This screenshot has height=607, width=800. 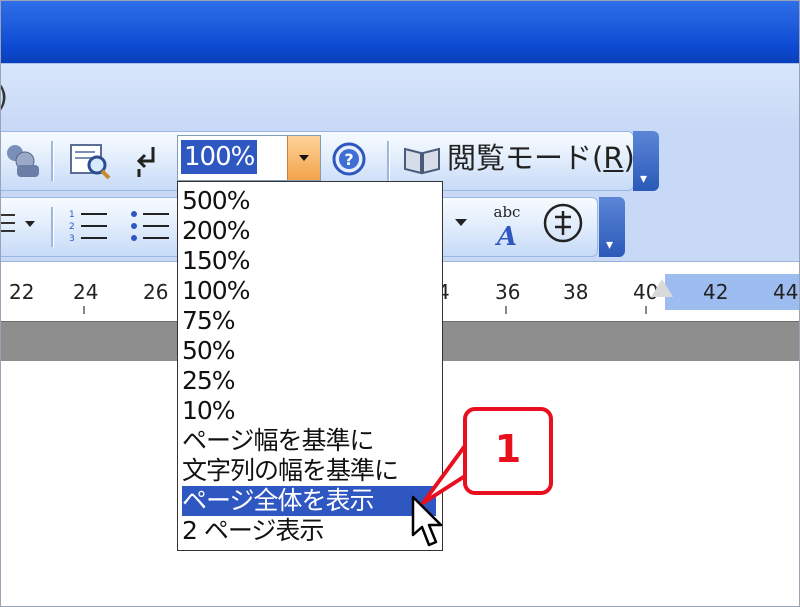 What do you see at coordinates (89, 225) in the screenshot?
I see `numbered-list-icon: 1 2 3` at bounding box center [89, 225].